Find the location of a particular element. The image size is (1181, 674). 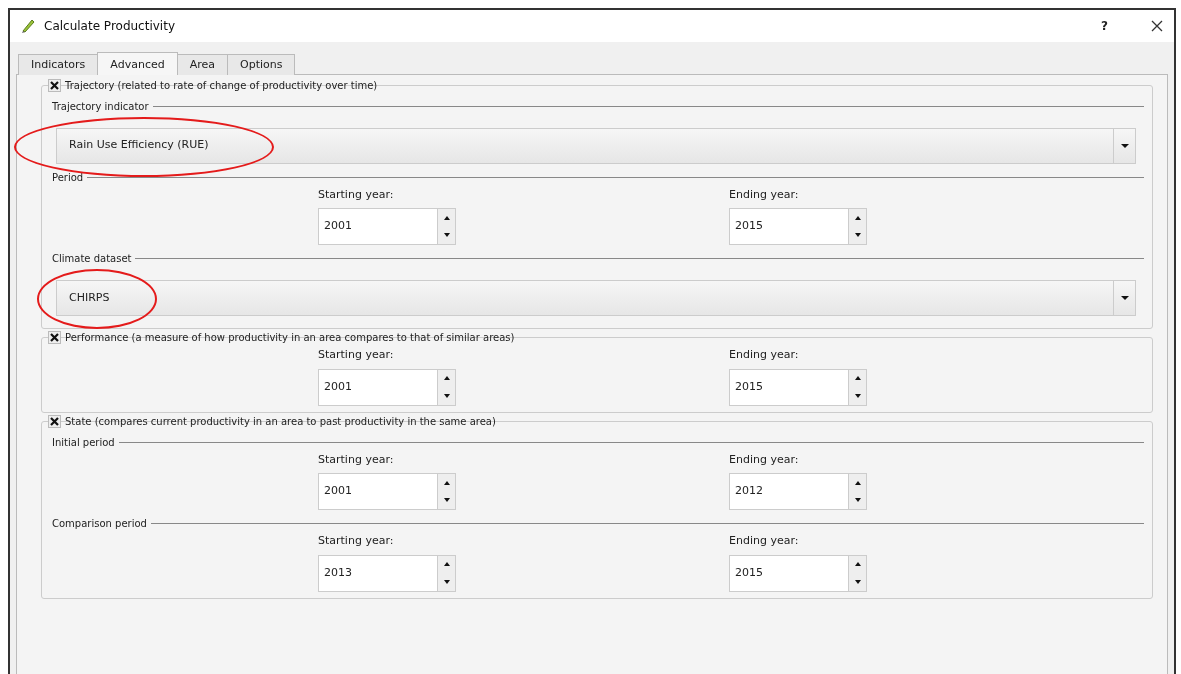

tab: Area is located at coordinates (202, 64).